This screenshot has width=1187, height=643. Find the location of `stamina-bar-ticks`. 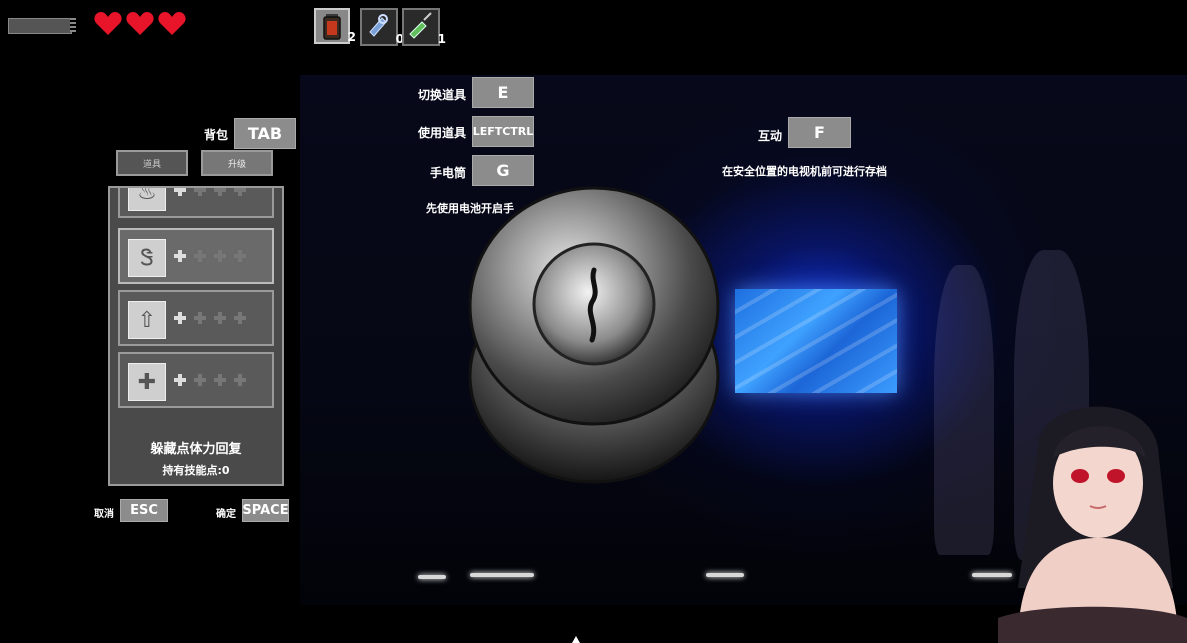

stamina-bar-ticks is located at coordinates (73, 25).